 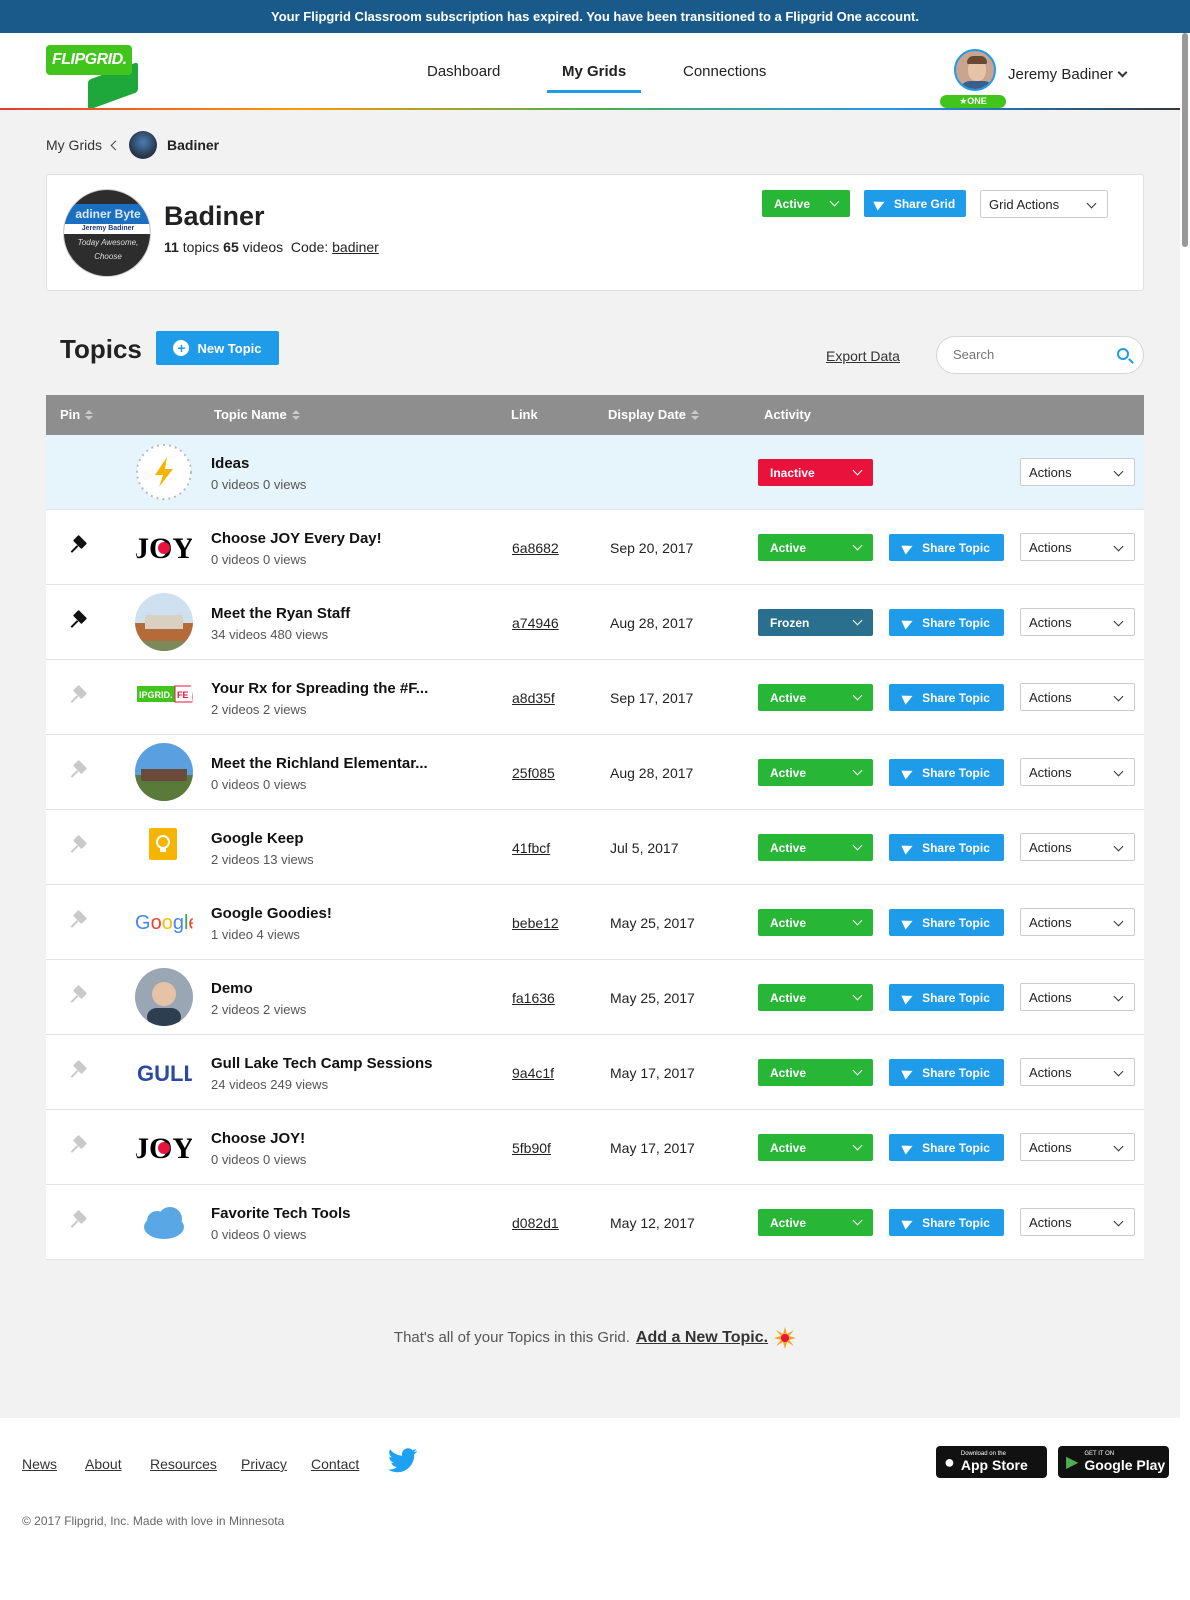 What do you see at coordinates (321, 1063) in the screenshot?
I see `topic-name: Gull Lake Tech Camp Sessions` at bounding box center [321, 1063].